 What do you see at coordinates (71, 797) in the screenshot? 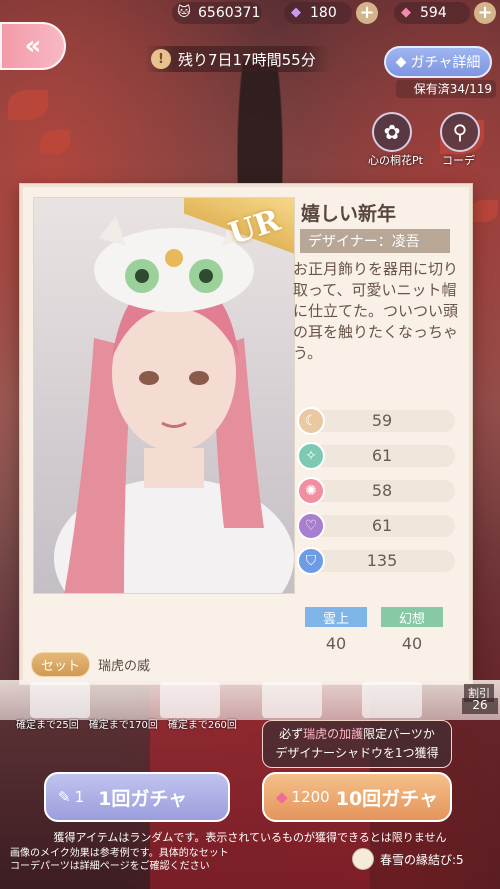
I see `single-pull-cost: ✎ 1` at bounding box center [71, 797].